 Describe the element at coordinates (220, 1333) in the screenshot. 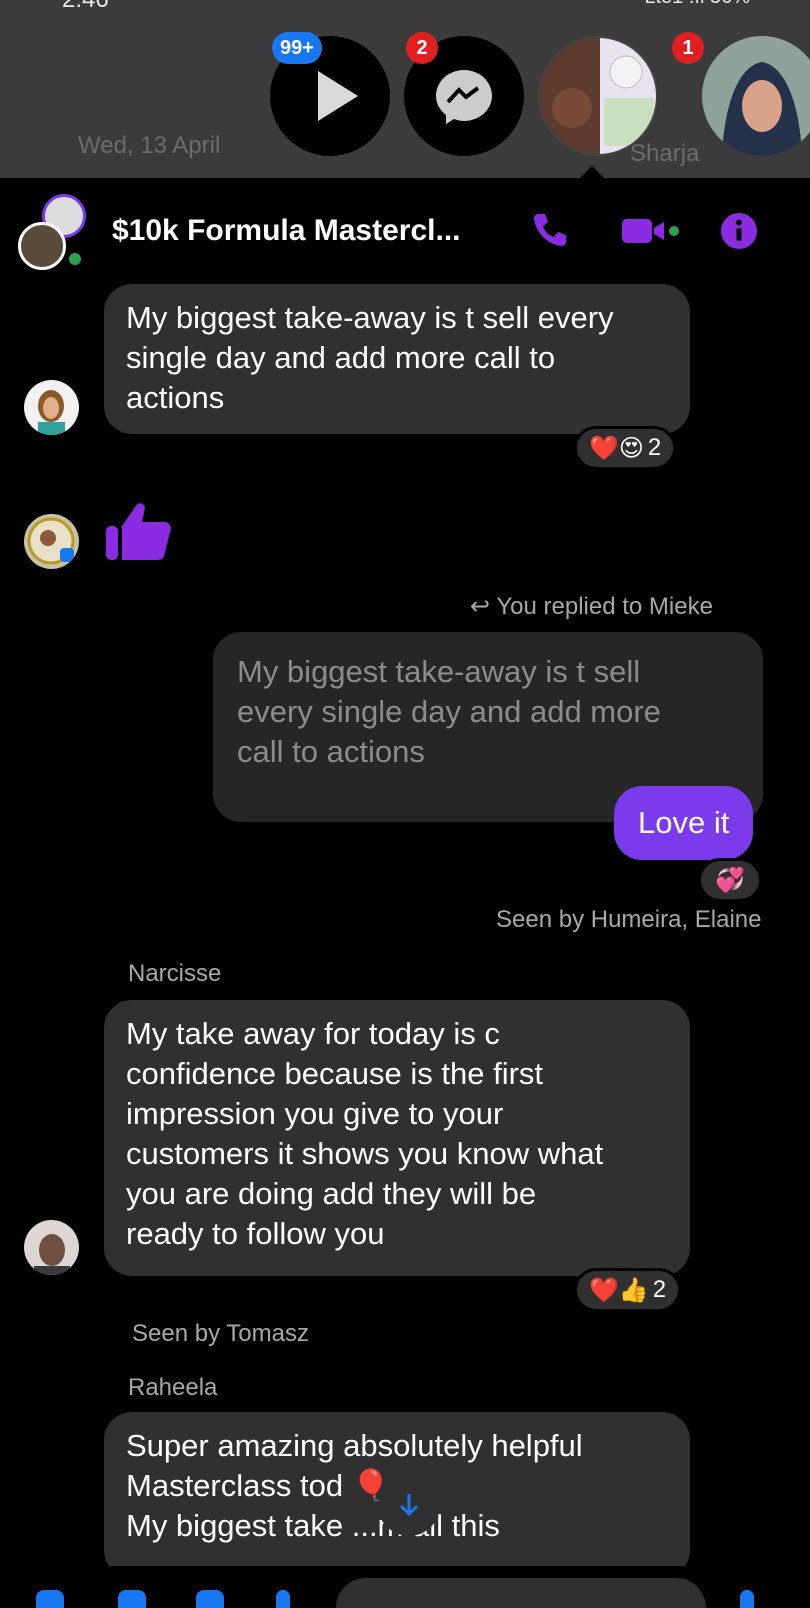

I see `seen-receipt: Seen by Tomasz` at that location.